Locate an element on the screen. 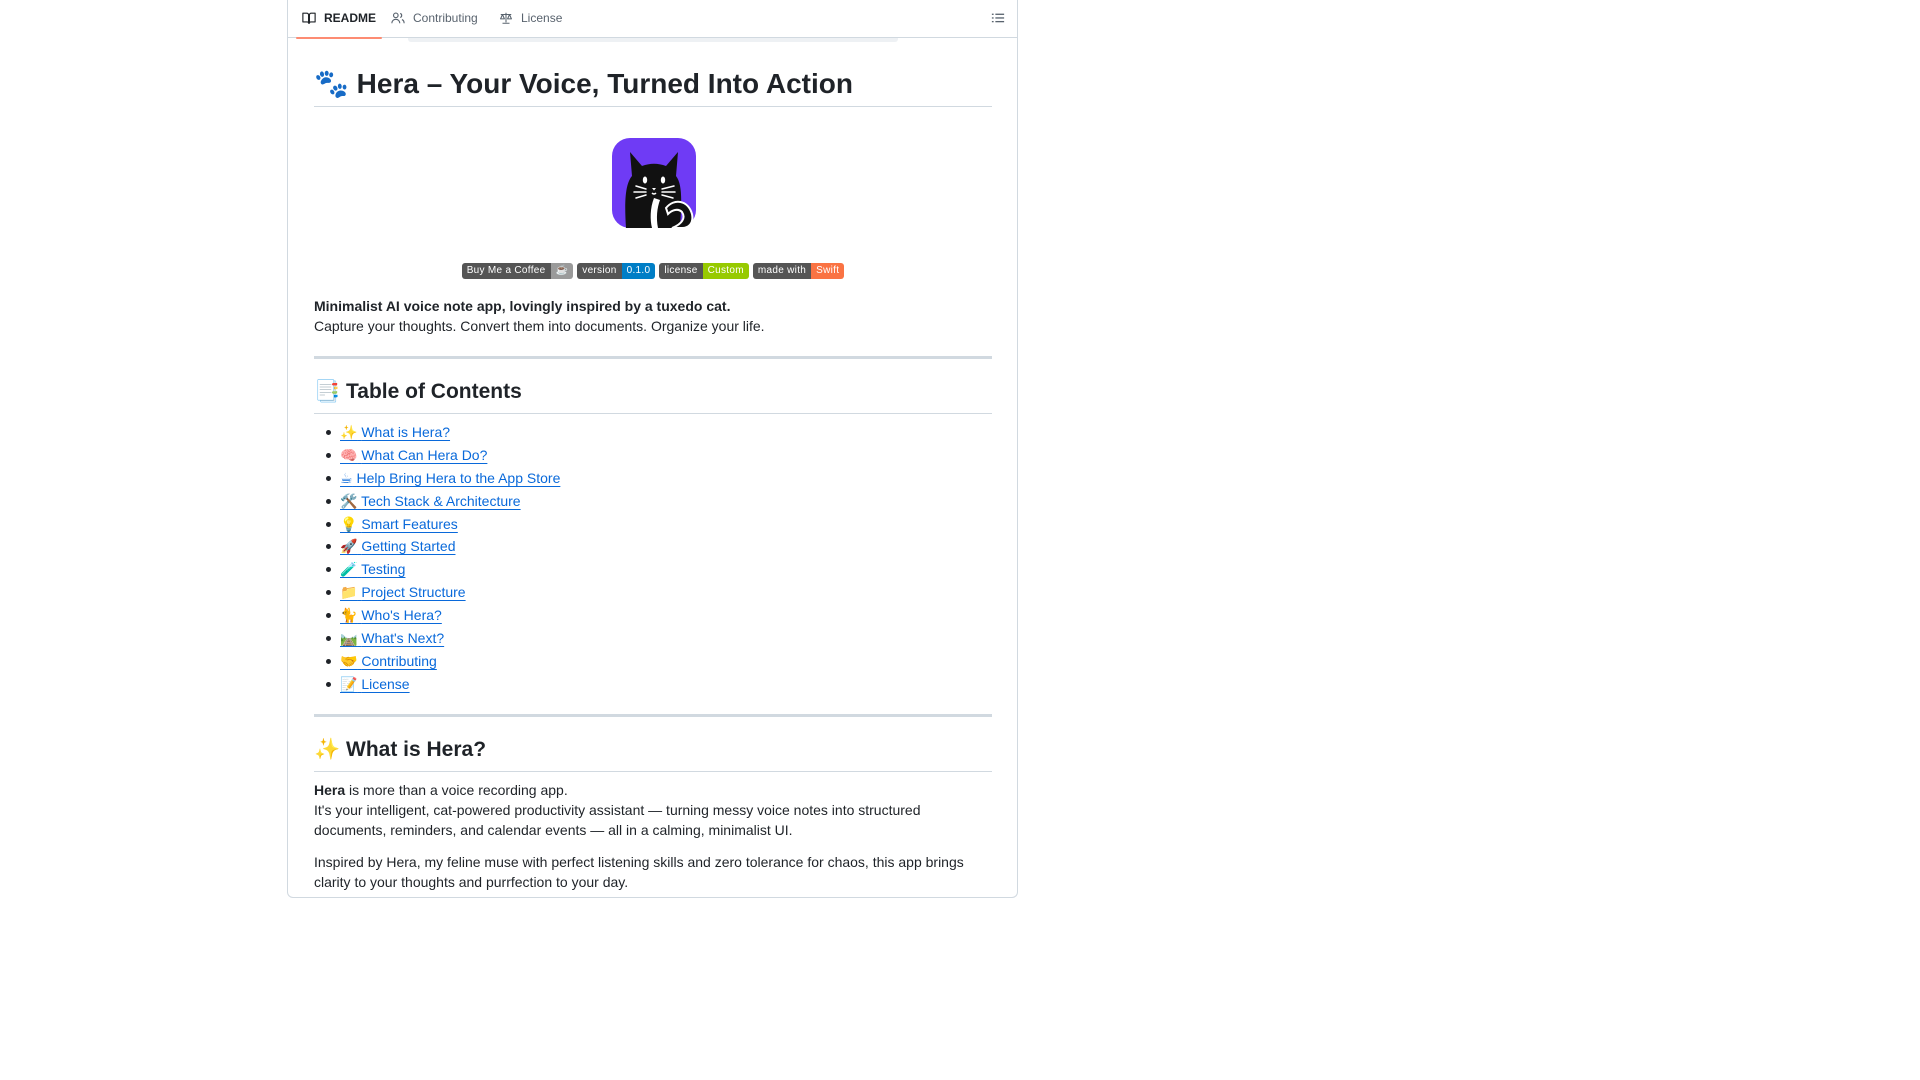 Image resolution: width=1920 pixels, height=1080 pixels. tab-contributing-label: Contributing is located at coordinates (445, 18).